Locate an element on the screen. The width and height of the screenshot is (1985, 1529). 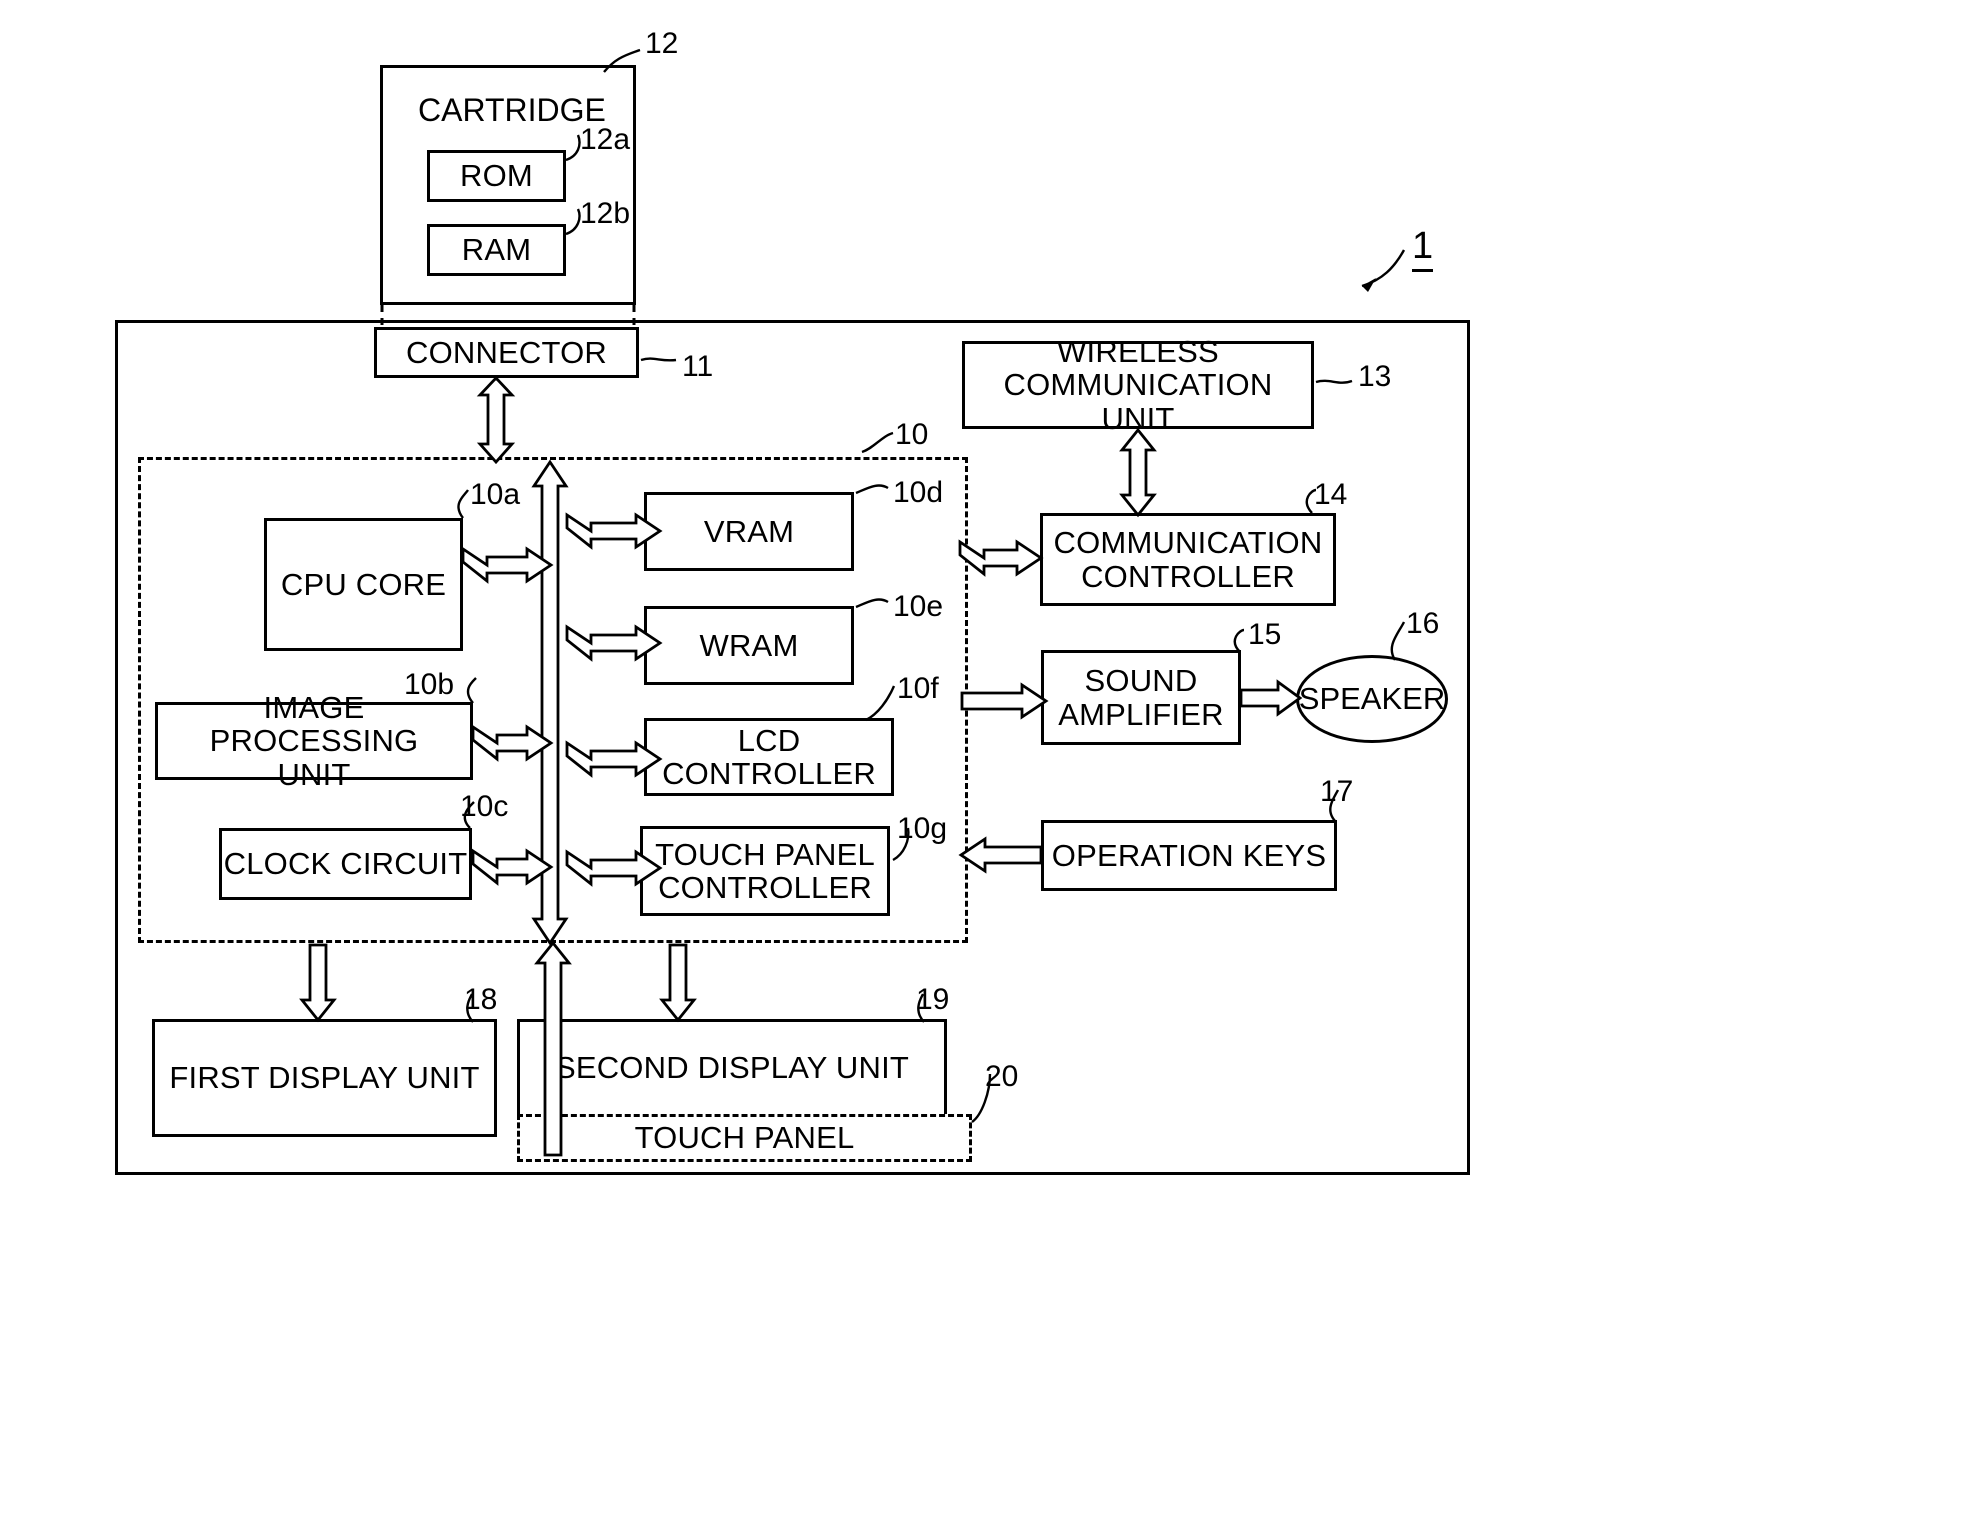
ram-label: RAM is located at coordinates (496, 250).